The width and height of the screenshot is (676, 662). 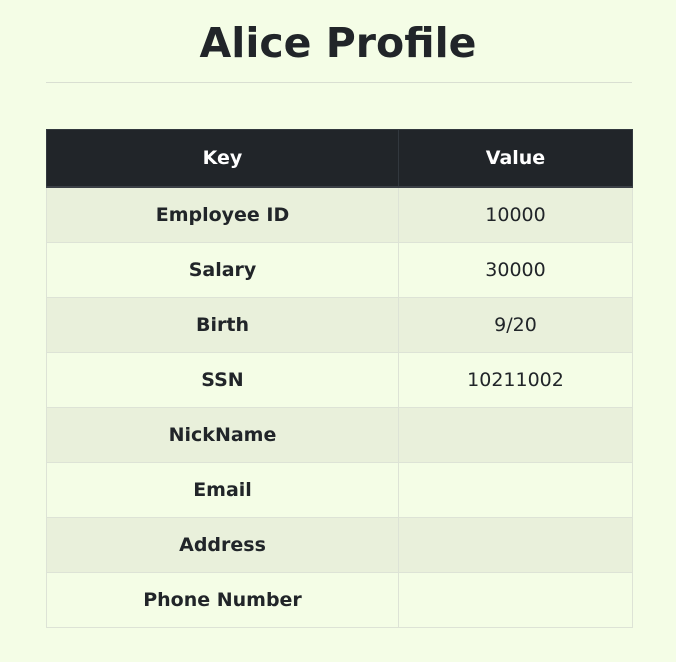 What do you see at coordinates (515, 270) in the screenshot?
I see `row-value: 30000` at bounding box center [515, 270].